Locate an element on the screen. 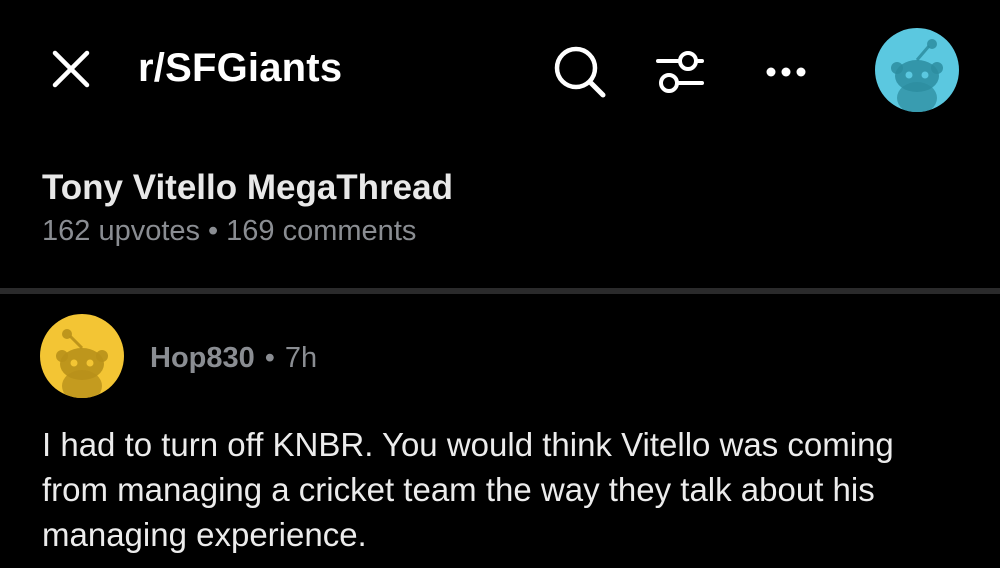 This screenshot has width=1000, height=568. commenter-avatar is located at coordinates (82, 356).